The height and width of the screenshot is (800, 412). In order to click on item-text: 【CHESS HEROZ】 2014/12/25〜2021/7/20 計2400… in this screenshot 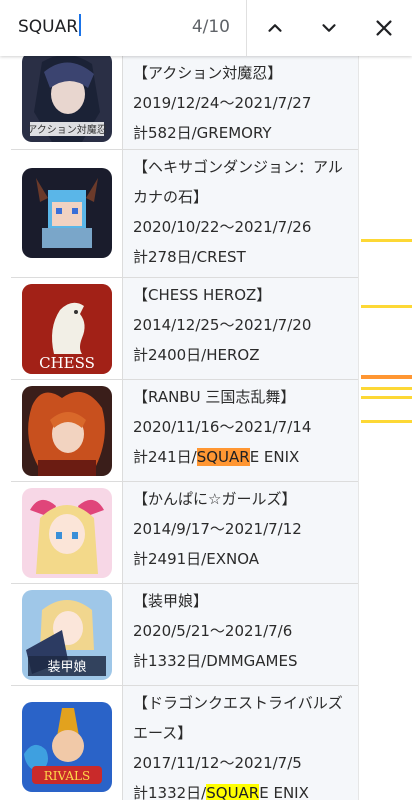, I will do `click(240, 328)`.